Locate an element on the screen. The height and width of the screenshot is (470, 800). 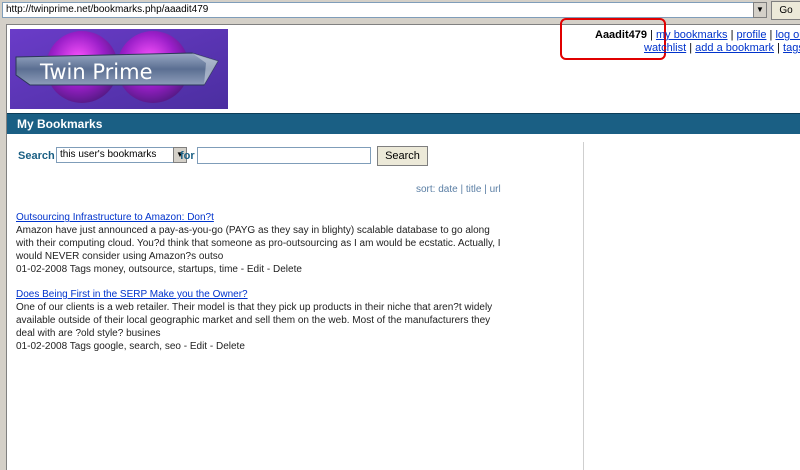
my-bookmarks-link: my bookmarks is located at coordinates (692, 35).